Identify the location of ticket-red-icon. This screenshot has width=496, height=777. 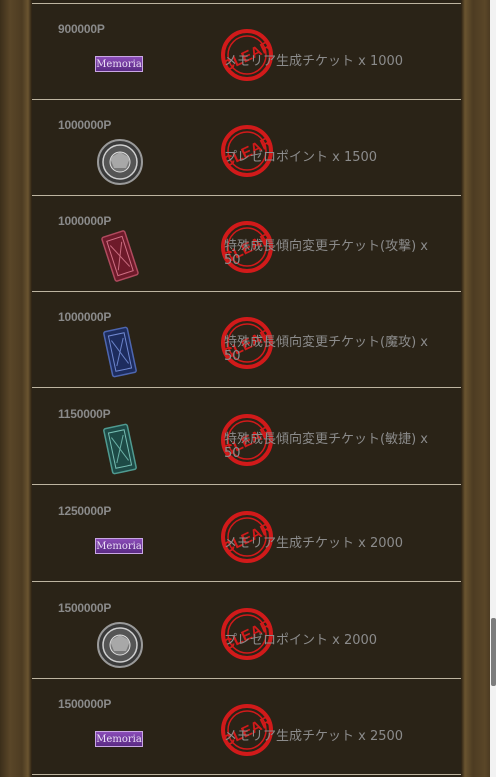
(120, 256).